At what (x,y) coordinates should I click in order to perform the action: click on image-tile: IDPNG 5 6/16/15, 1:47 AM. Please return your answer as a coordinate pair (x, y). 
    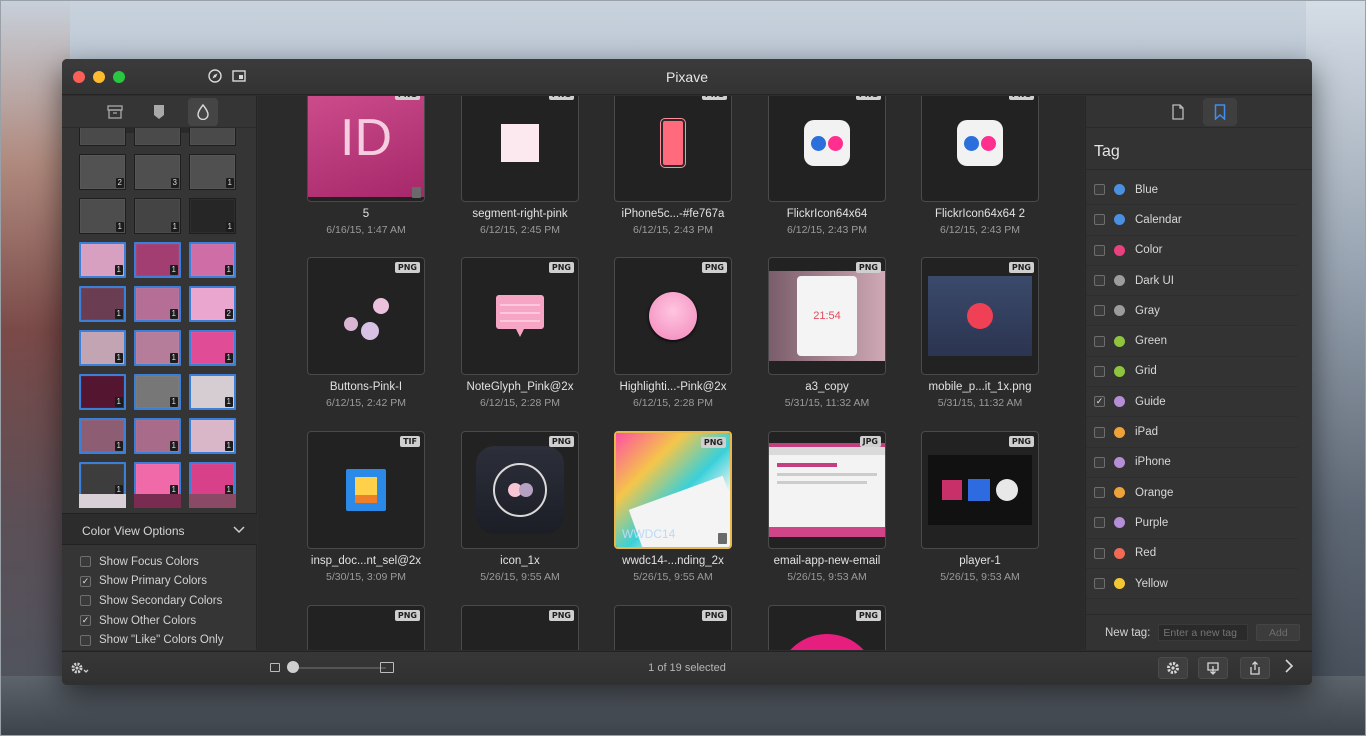
    Looking at the image, I should click on (366, 166).